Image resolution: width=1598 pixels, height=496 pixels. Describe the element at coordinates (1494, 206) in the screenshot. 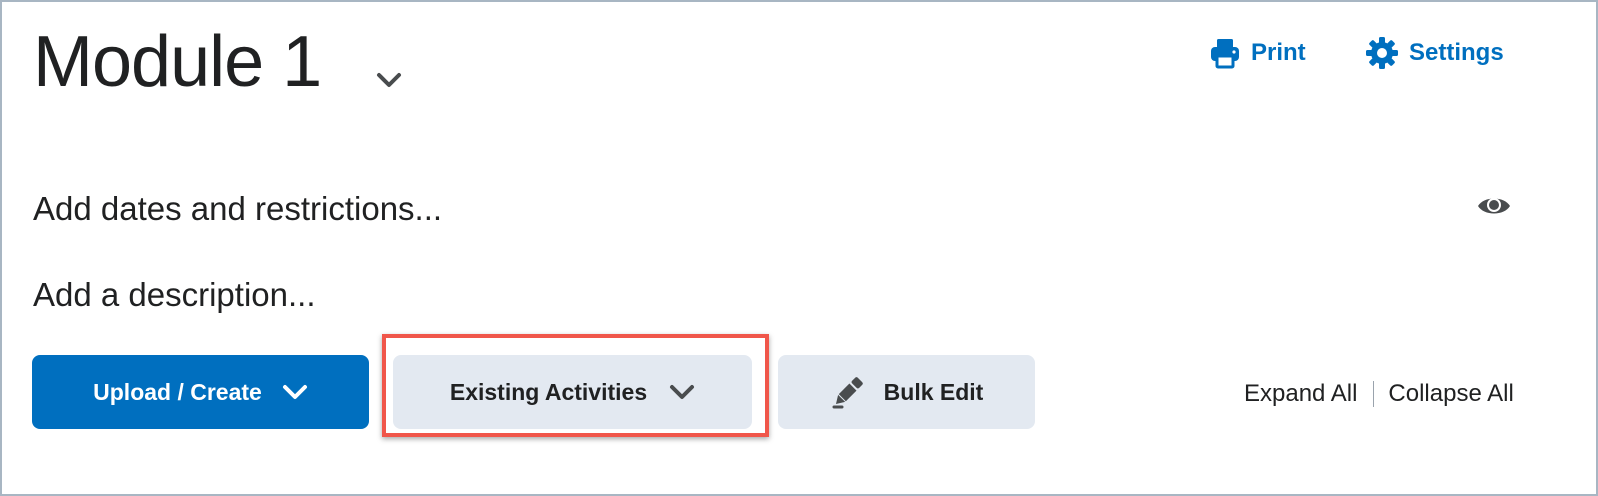

I see `eye-icon` at that location.